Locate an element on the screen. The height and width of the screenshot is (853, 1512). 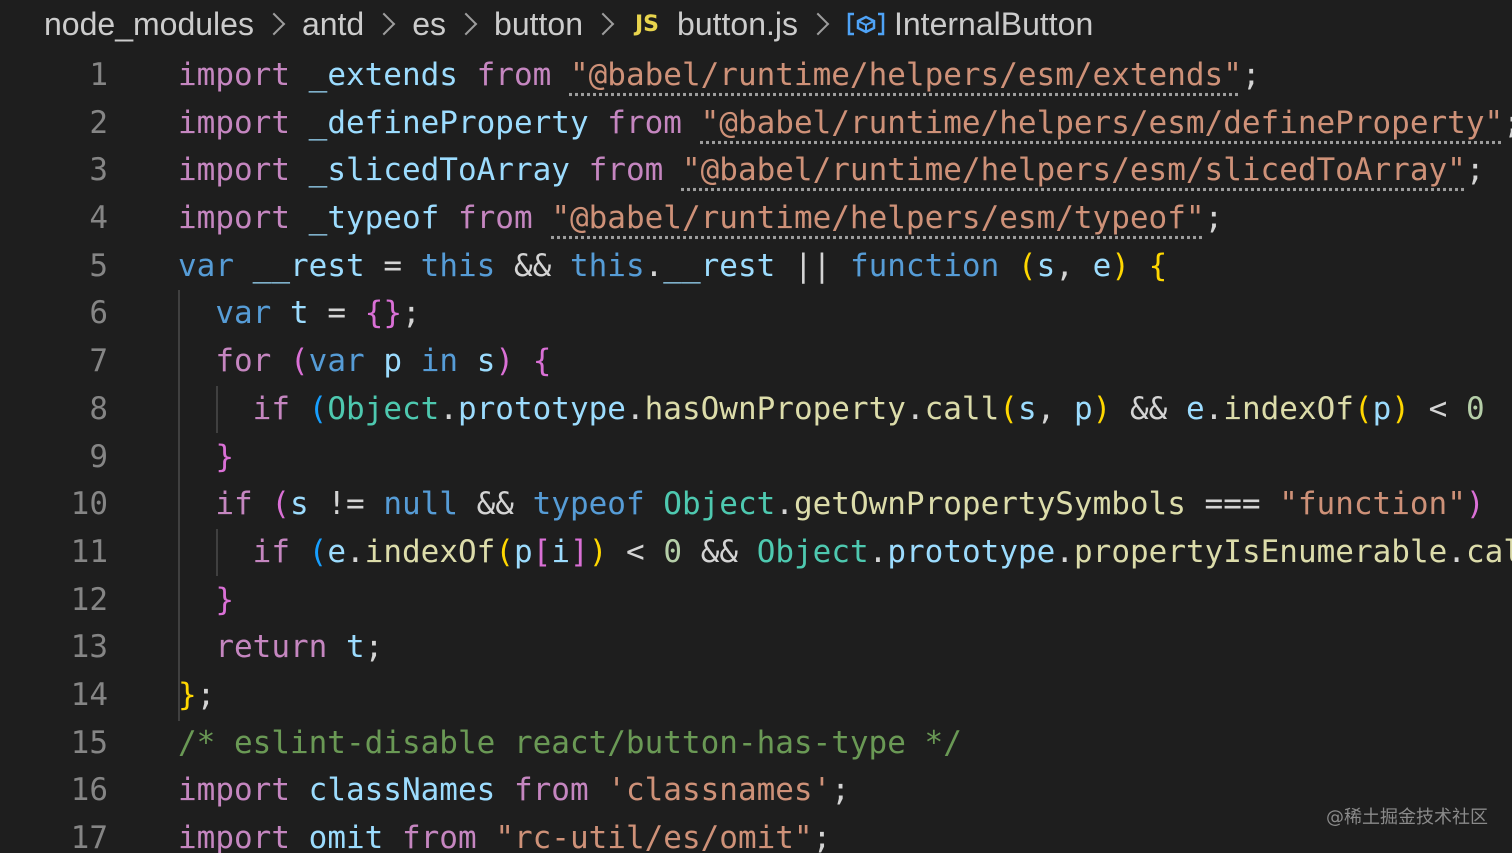
breadcrumb-item-label: antd is located at coordinates (333, 23).